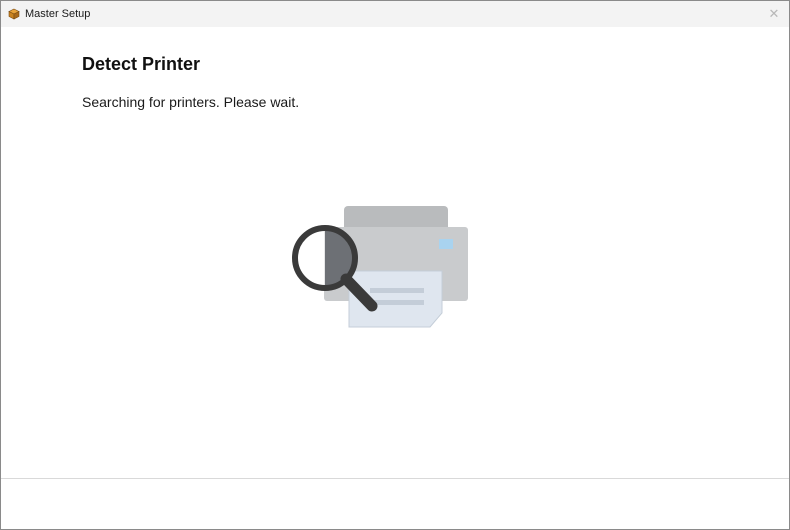 The height and width of the screenshot is (530, 790). I want to click on title-bar: Master Setup ✕, so click(395, 14).